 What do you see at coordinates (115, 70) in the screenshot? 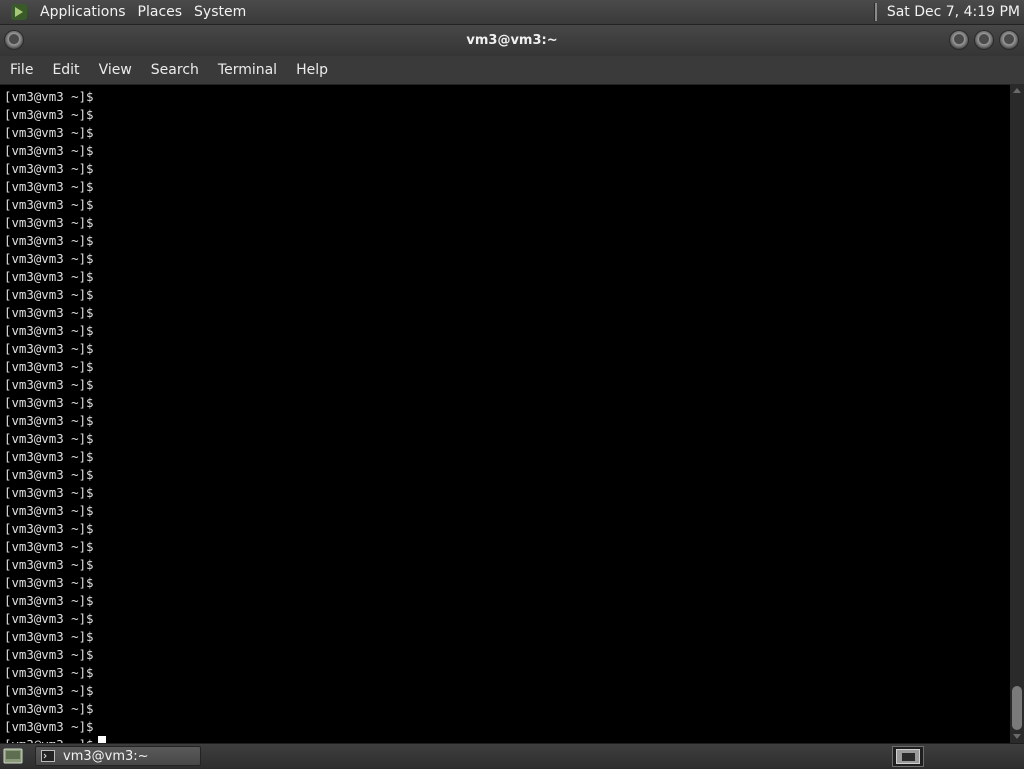
I see `menu-view: View` at bounding box center [115, 70].